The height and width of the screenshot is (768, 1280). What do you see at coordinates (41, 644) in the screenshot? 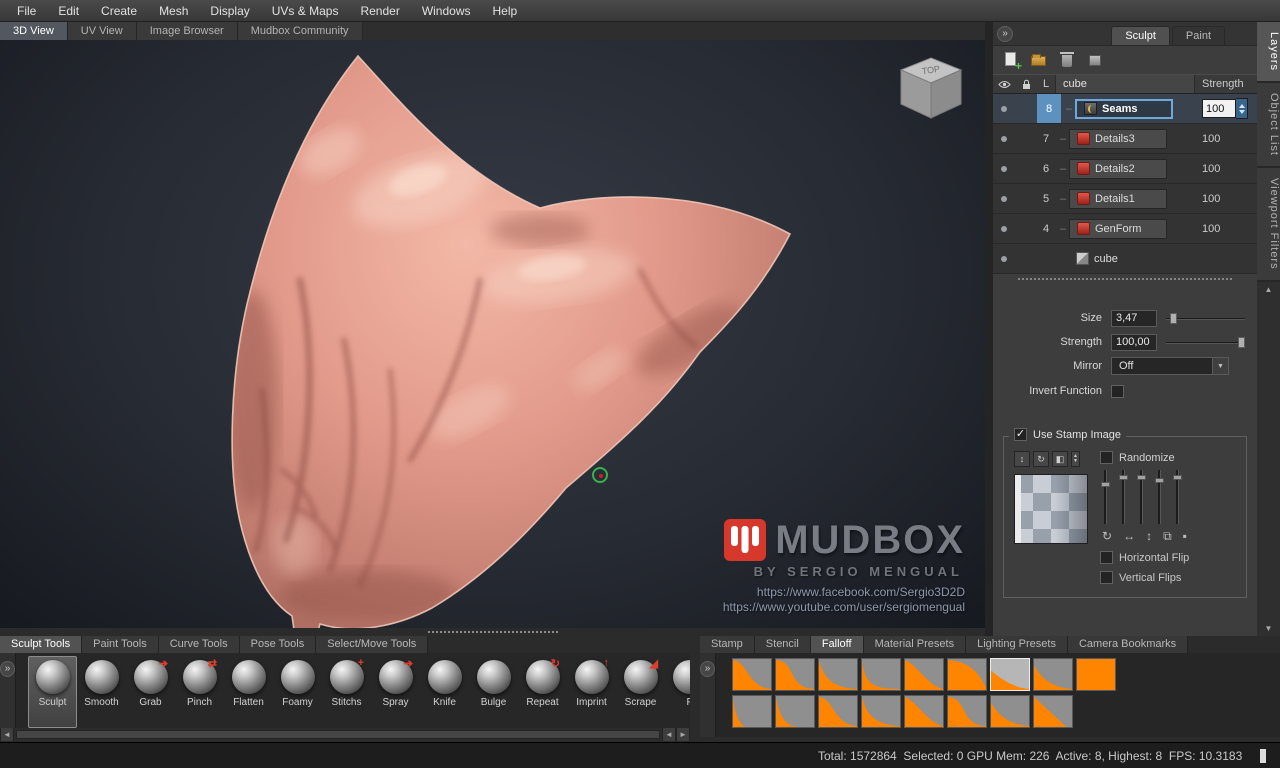
I see `tool-category-tab: Sculpt Tools` at bounding box center [41, 644].